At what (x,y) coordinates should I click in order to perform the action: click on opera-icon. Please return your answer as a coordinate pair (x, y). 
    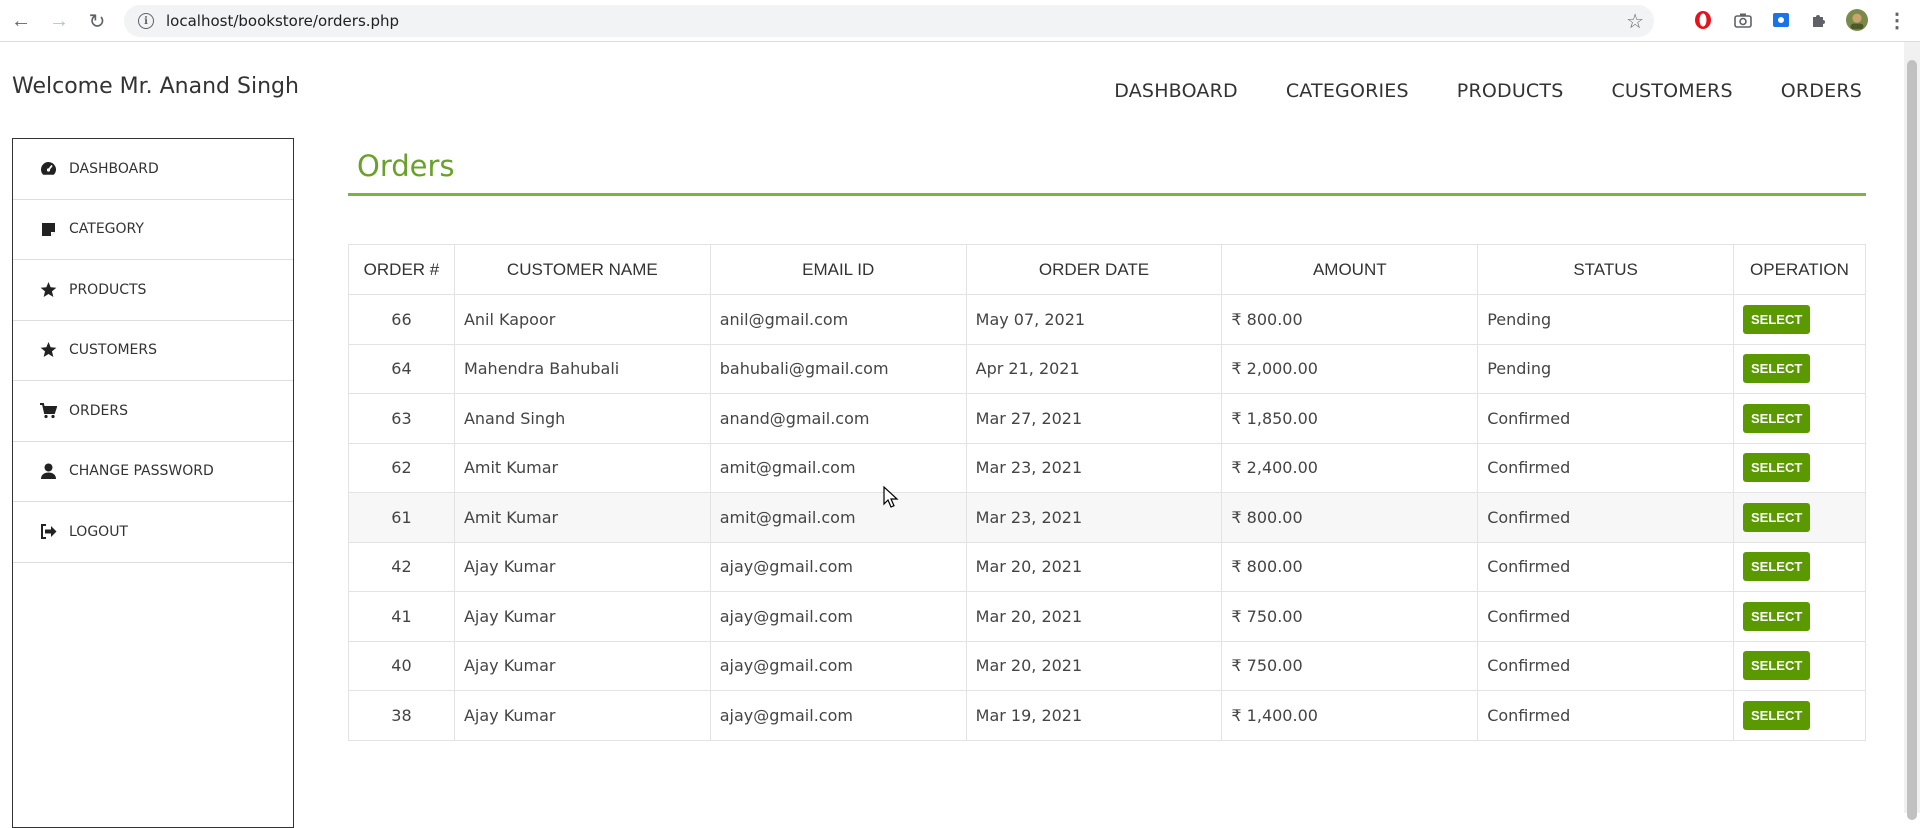
    Looking at the image, I should click on (1703, 20).